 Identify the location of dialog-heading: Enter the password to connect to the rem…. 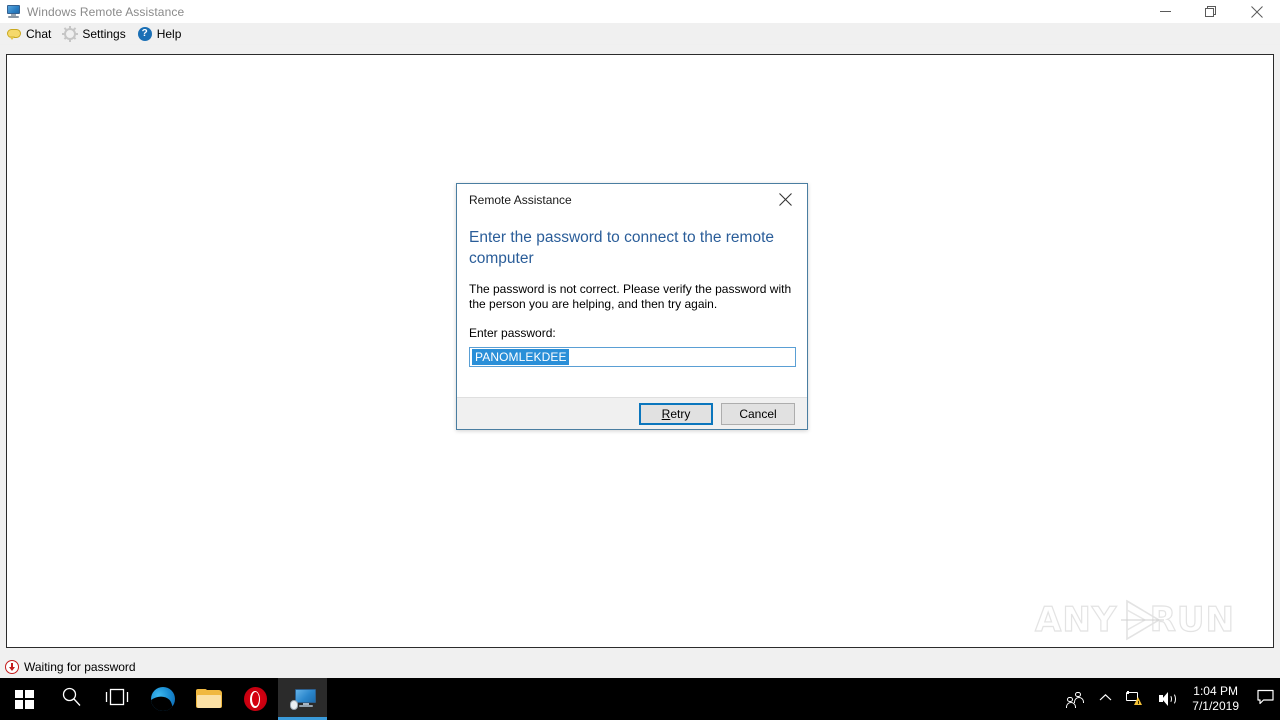
(622, 248).